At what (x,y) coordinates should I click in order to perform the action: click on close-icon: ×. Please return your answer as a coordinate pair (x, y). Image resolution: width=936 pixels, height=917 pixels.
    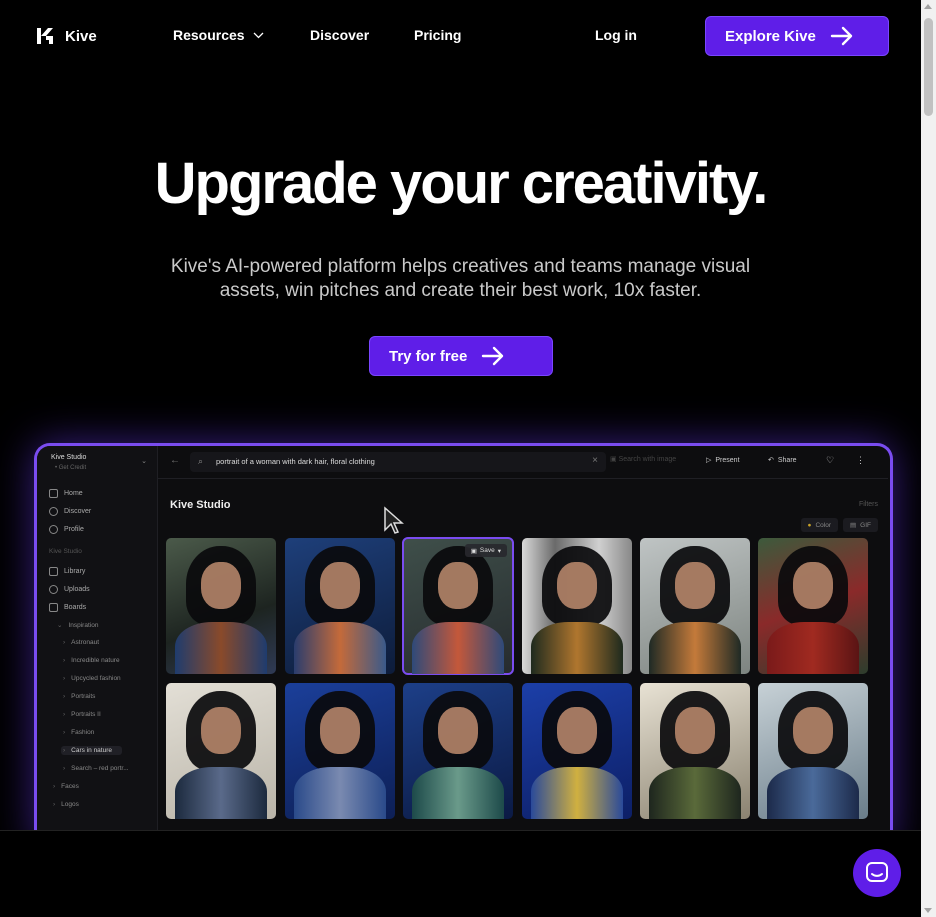
    Looking at the image, I should click on (595, 460).